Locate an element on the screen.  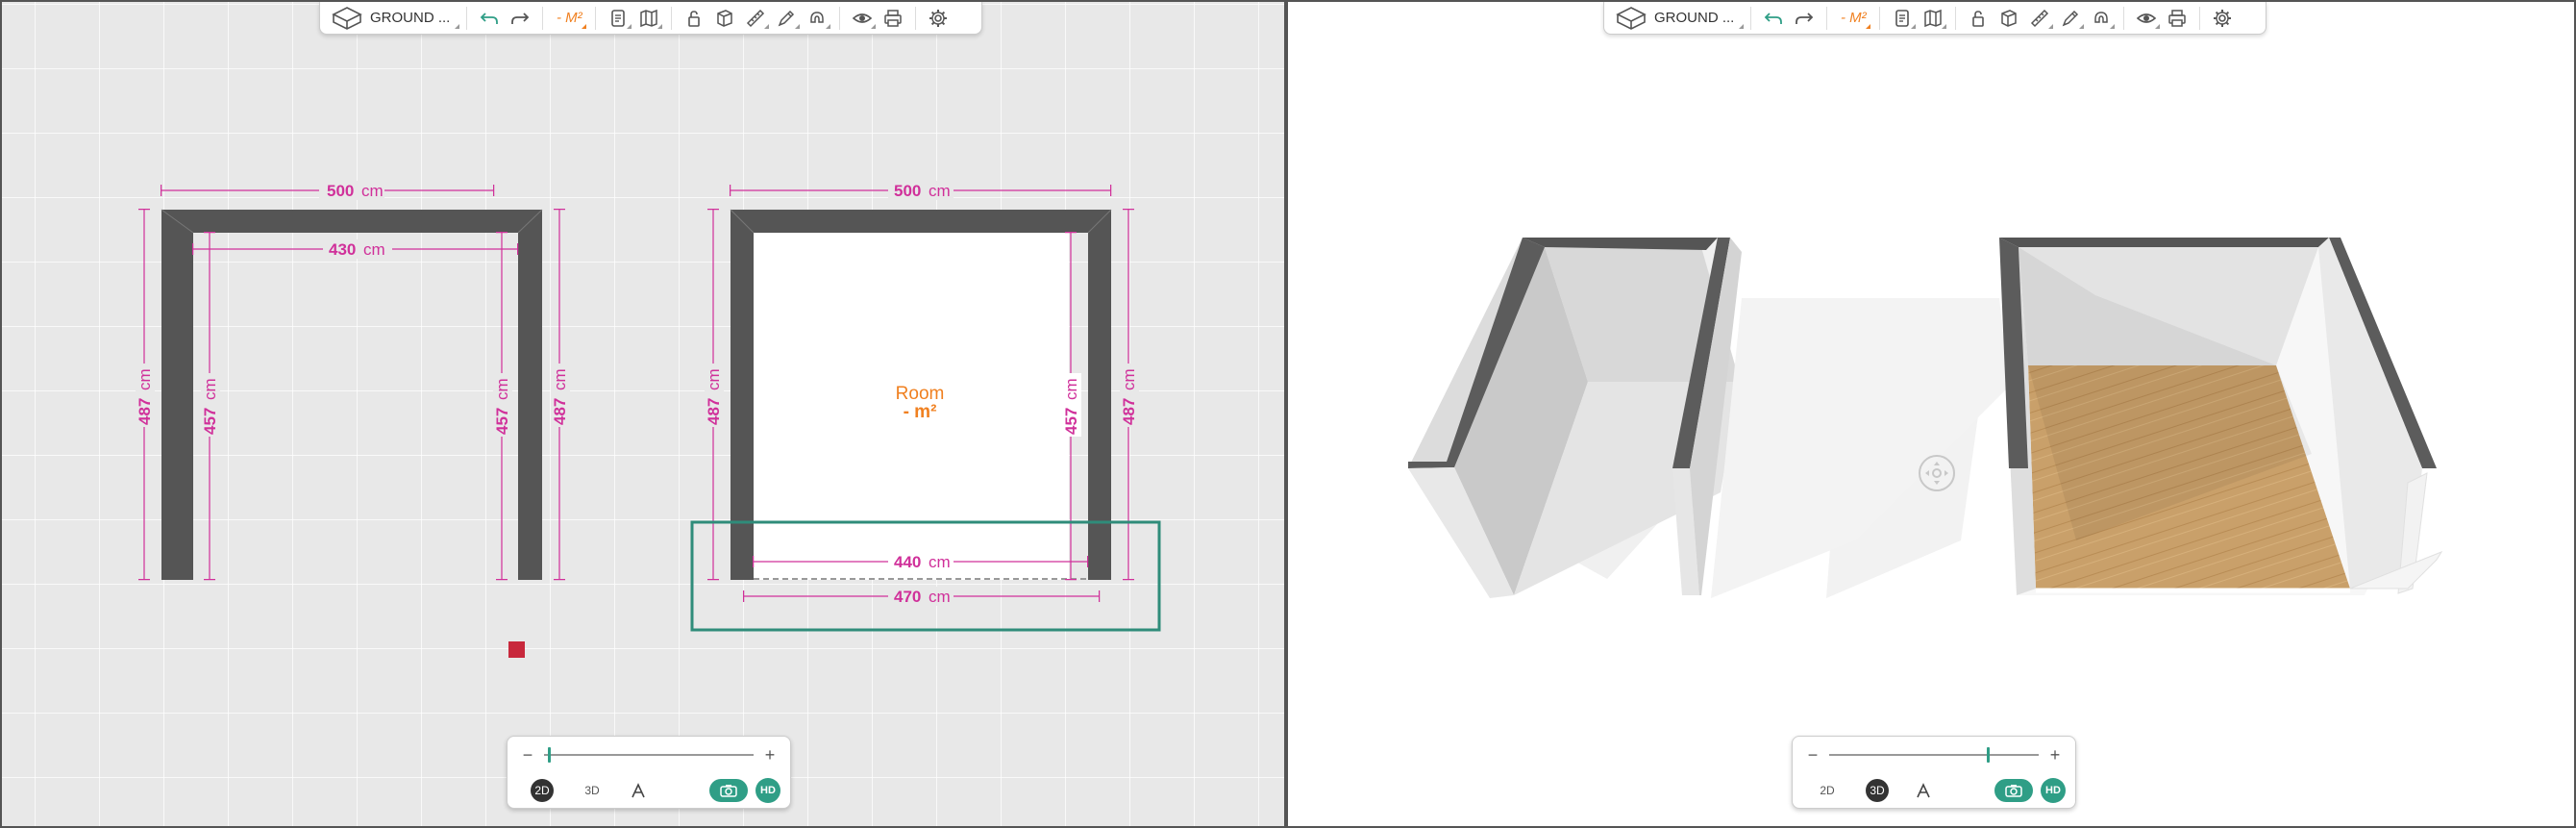
room-label: Room - m² is located at coordinates (920, 403).